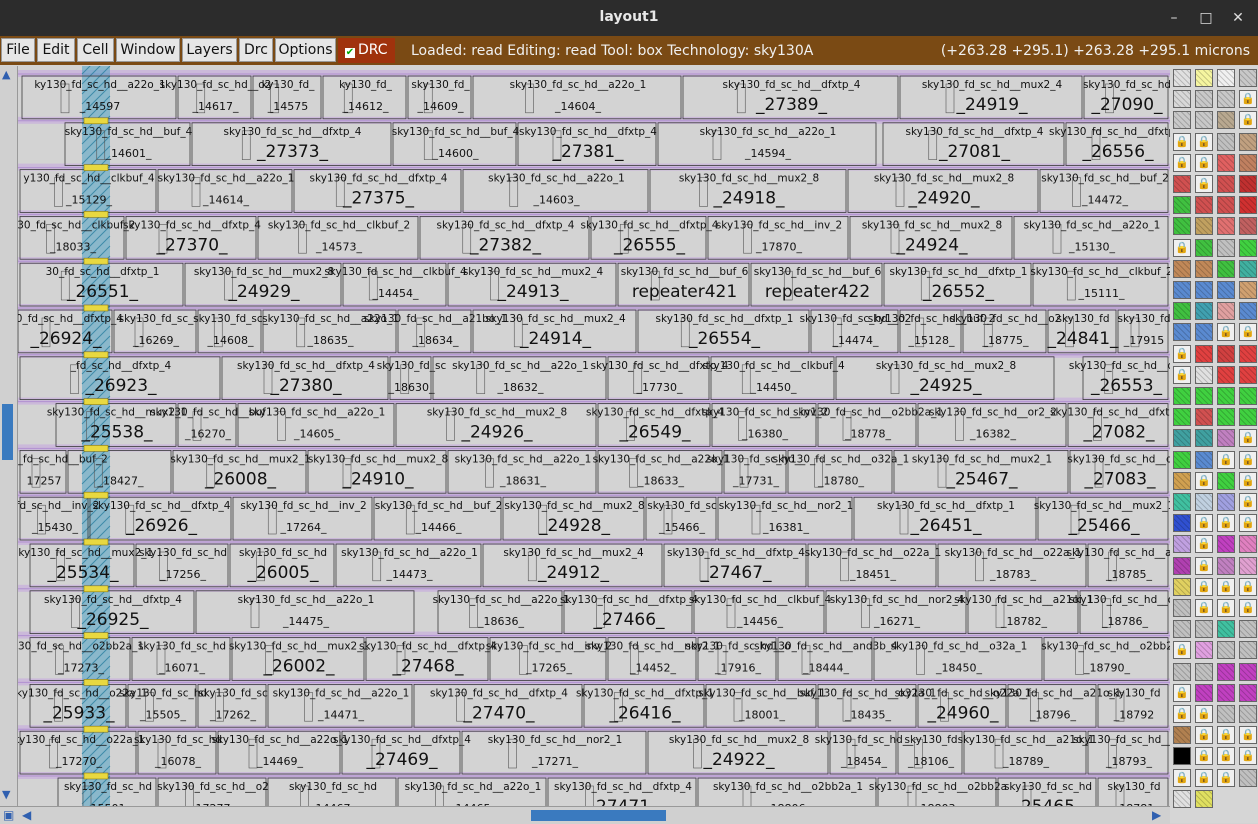 This screenshot has height=824, width=1258. I want to click on vertical-scroll-thumb, so click(7, 432).